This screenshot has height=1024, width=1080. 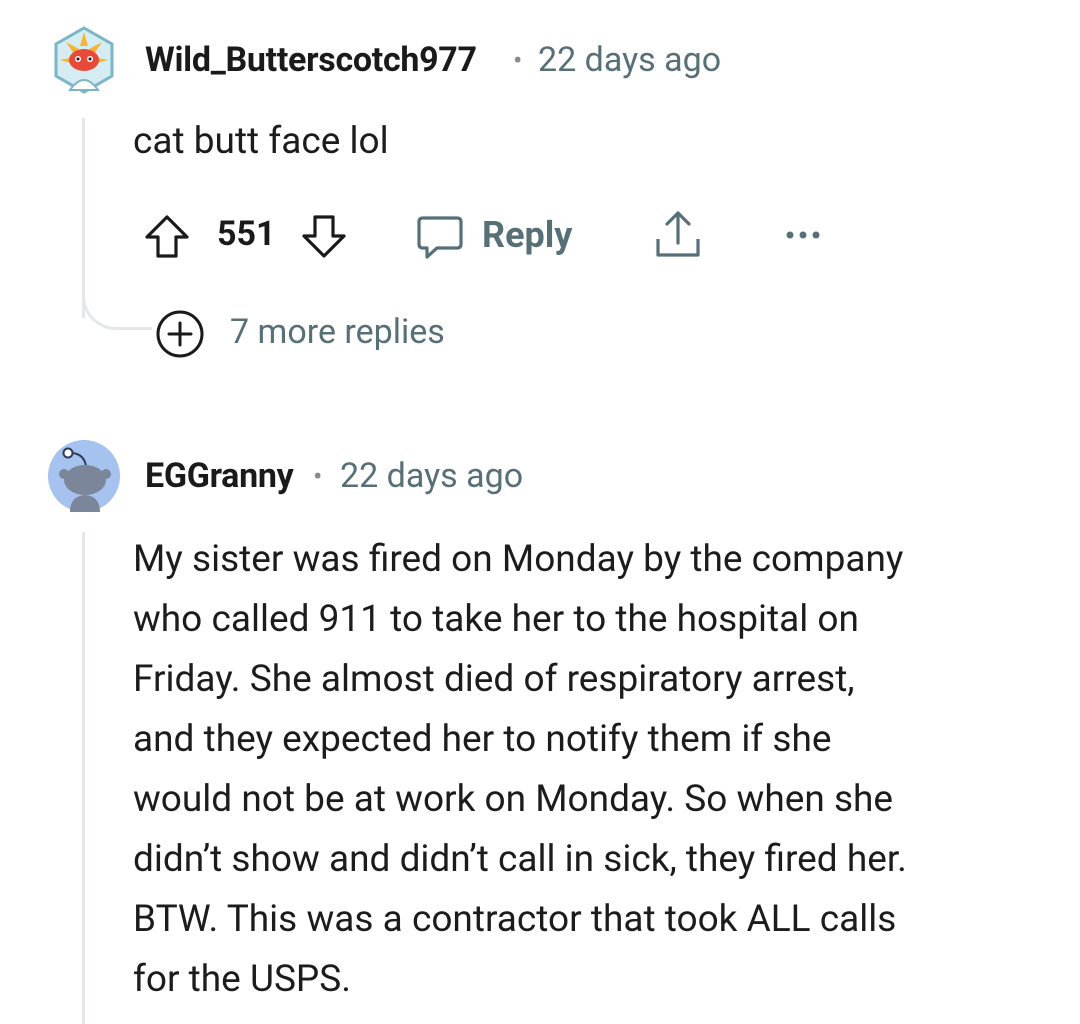 What do you see at coordinates (83, 778) in the screenshot?
I see `thread-line` at bounding box center [83, 778].